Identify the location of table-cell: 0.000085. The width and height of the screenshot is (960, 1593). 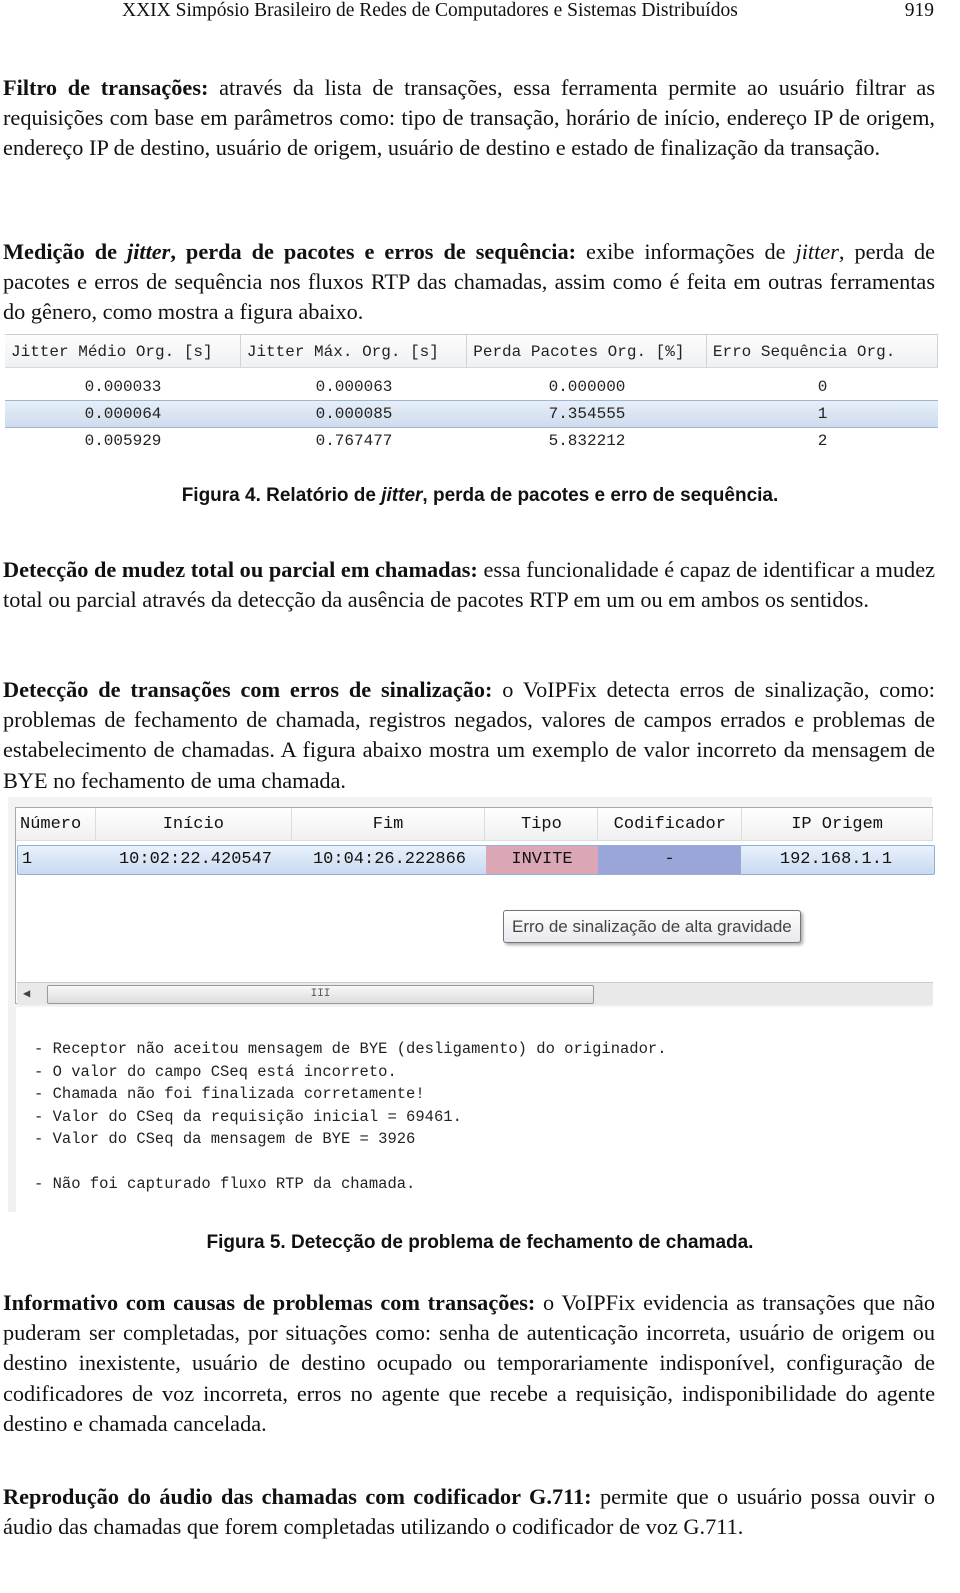
(354, 414).